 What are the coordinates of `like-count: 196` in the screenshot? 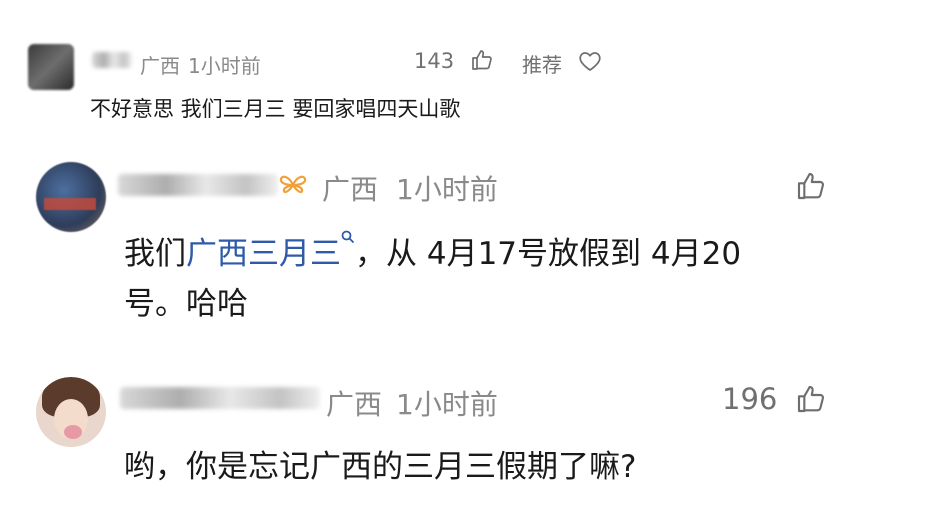 It's located at (750, 399).